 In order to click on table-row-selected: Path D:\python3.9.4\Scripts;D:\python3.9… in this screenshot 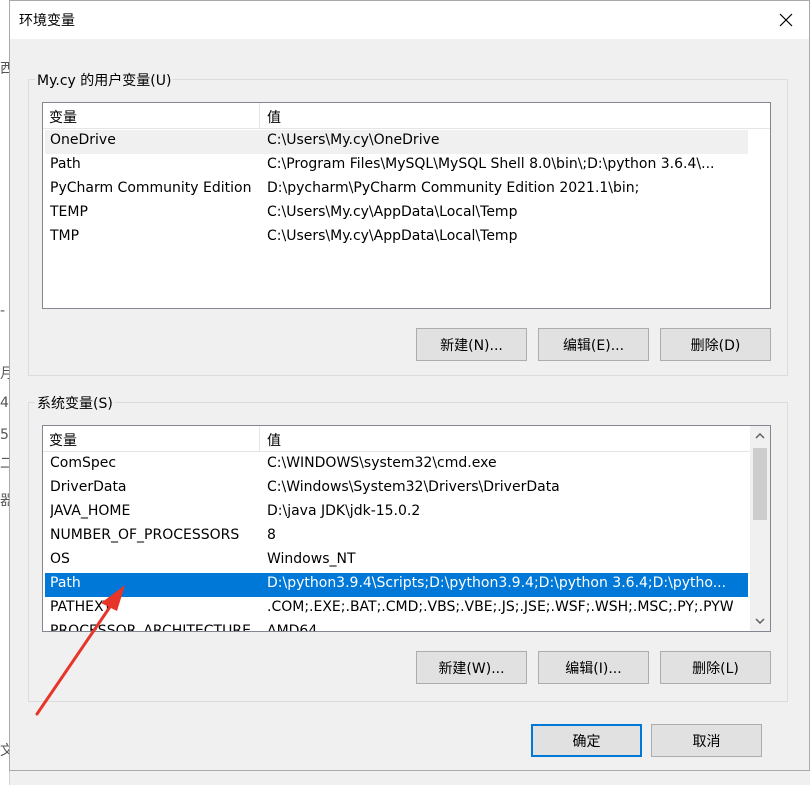, I will do `click(396, 585)`.